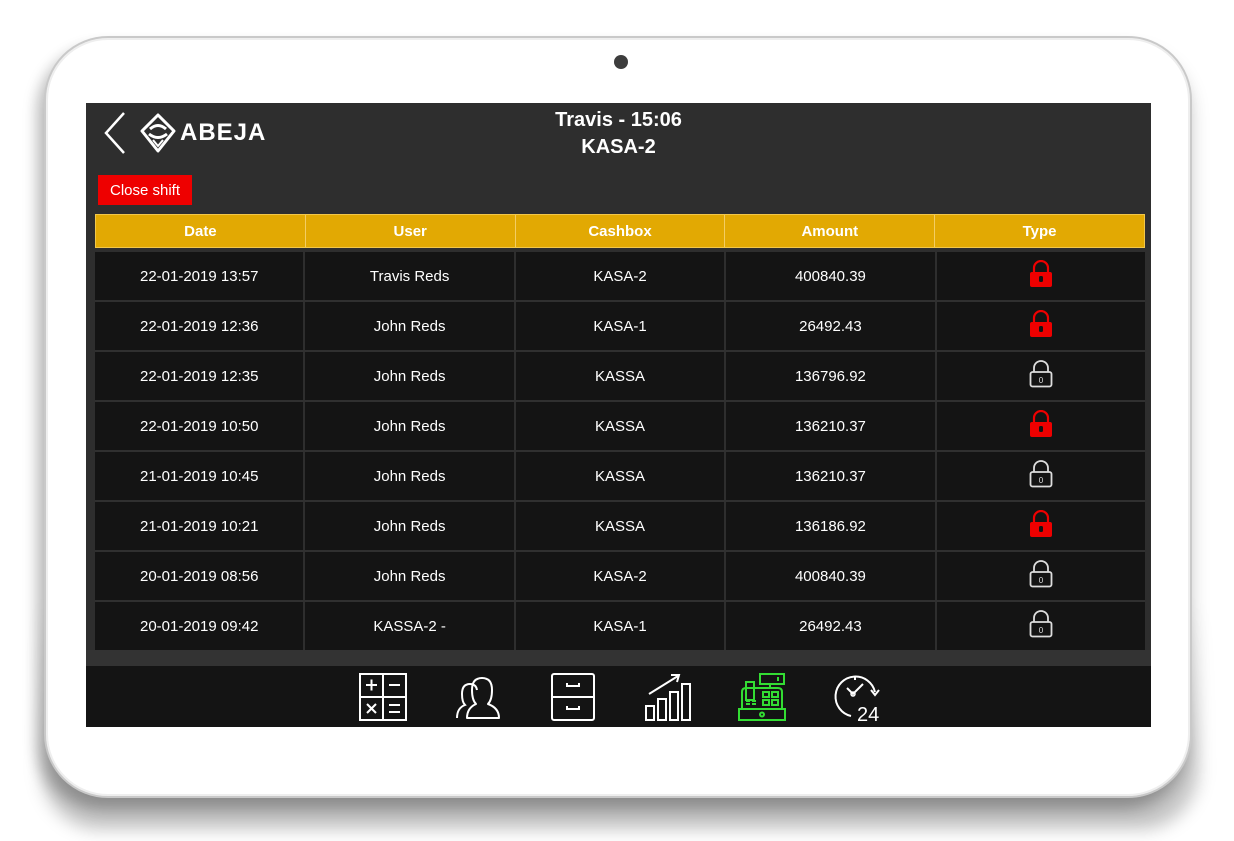  I want to click on table-row: 20-01-2019 09:42 KASSA-2 - KASA-1 26492.43 0, so click(620, 625).